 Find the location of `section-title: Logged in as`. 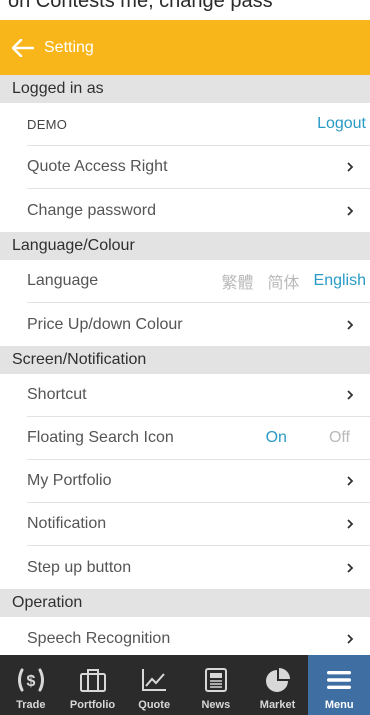

section-title: Logged in as is located at coordinates (58, 88).